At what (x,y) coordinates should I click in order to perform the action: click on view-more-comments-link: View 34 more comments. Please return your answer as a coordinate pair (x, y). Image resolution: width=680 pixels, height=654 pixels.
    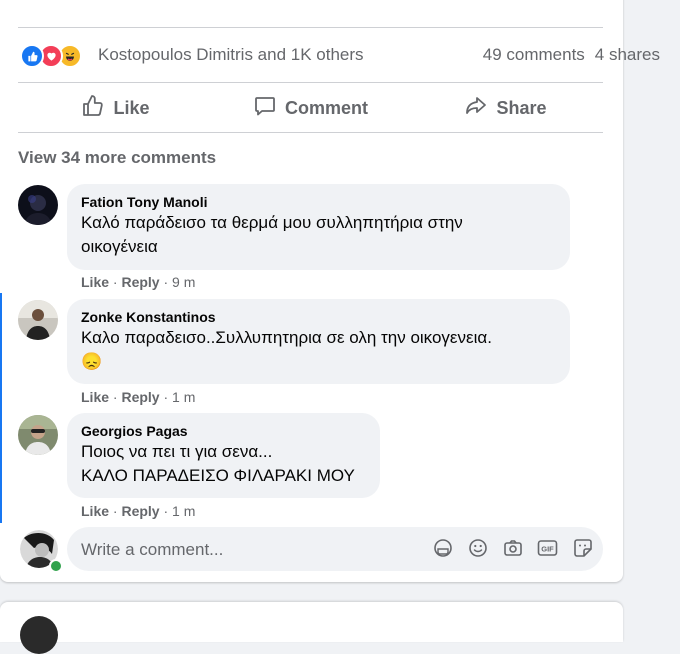
    Looking at the image, I should click on (117, 158).